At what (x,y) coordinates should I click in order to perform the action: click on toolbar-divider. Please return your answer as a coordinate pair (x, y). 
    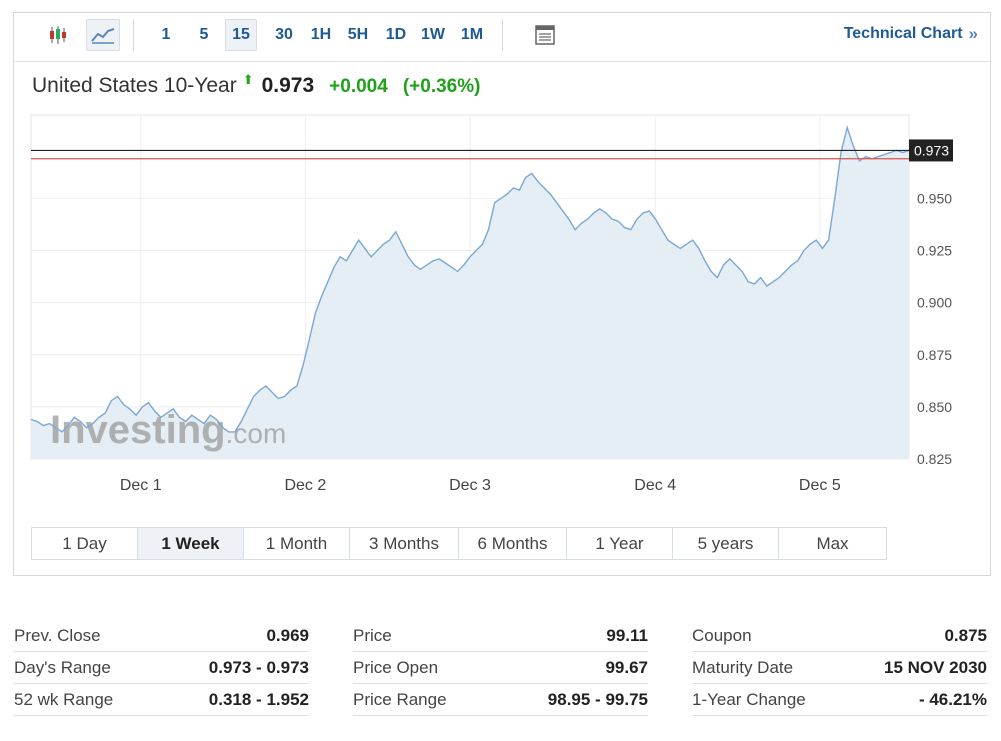
    Looking at the image, I should click on (502, 61).